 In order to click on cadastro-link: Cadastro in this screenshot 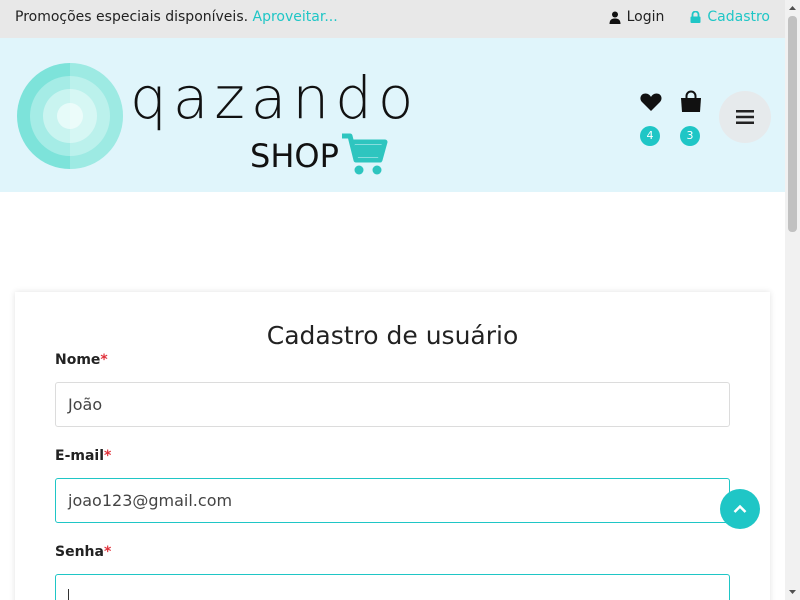, I will do `click(730, 17)`.